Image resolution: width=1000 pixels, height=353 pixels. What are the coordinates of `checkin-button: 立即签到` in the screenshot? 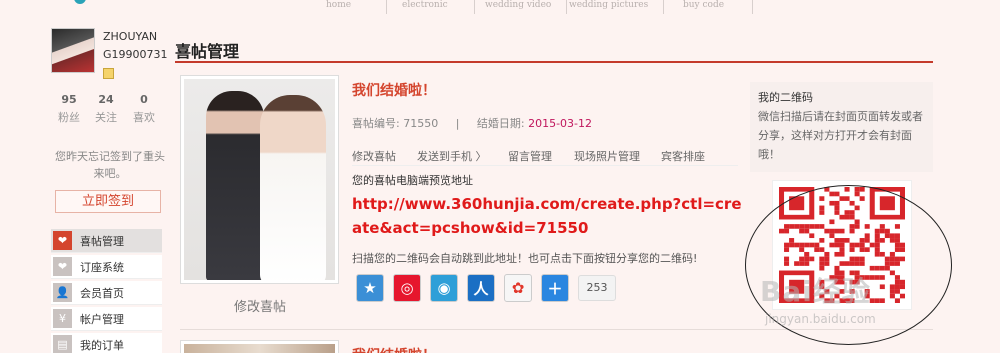 It's located at (108, 201).